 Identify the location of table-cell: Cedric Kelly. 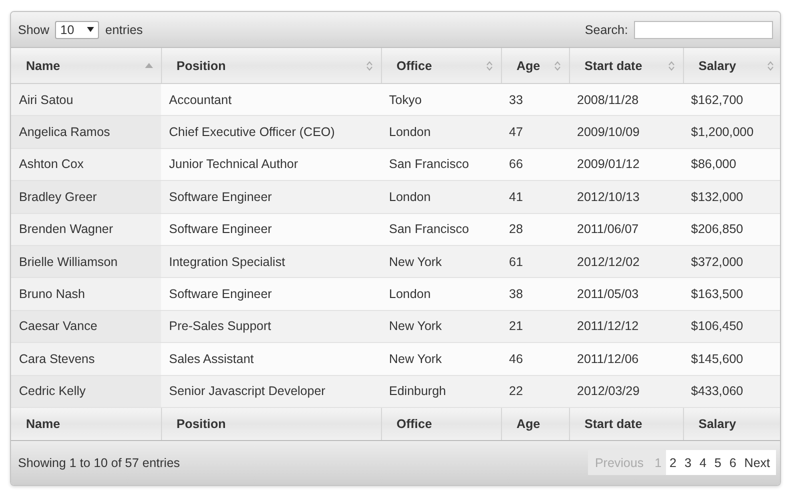
(86, 391).